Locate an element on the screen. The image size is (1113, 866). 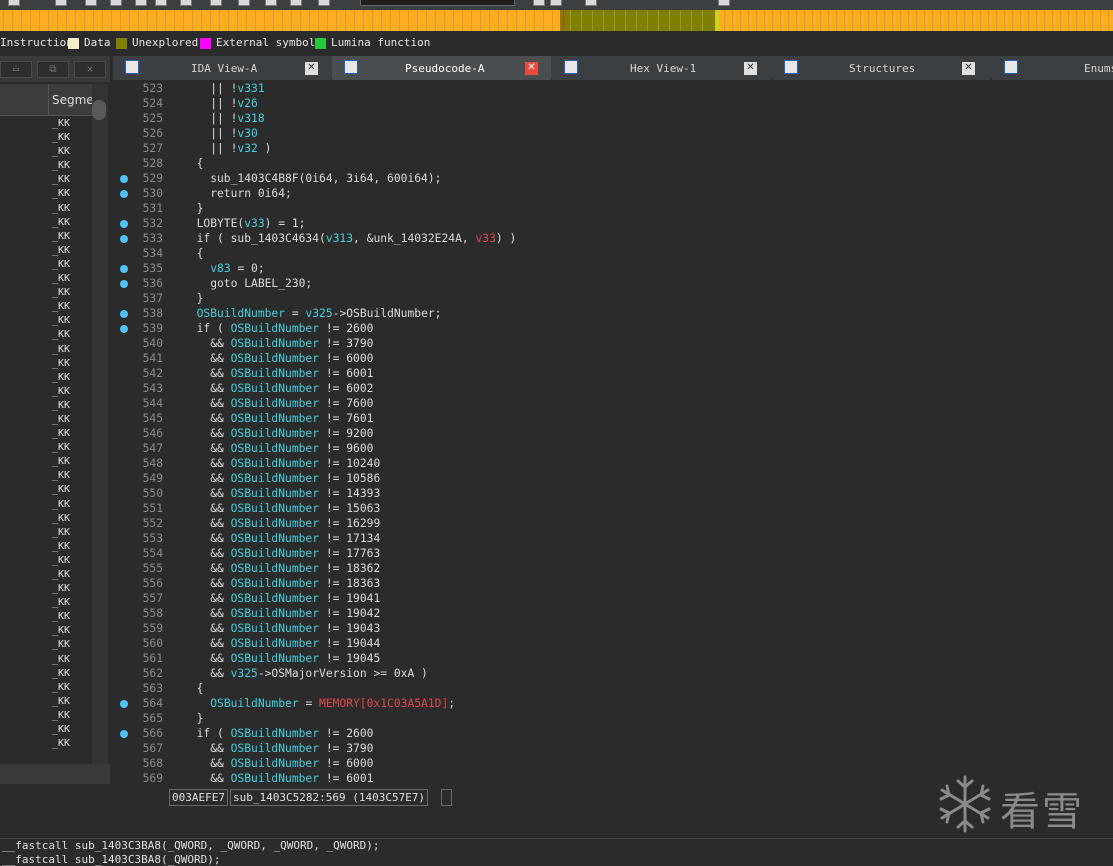
code-line: 541 && OSBuildNumber != 6000 is located at coordinates (613, 358).